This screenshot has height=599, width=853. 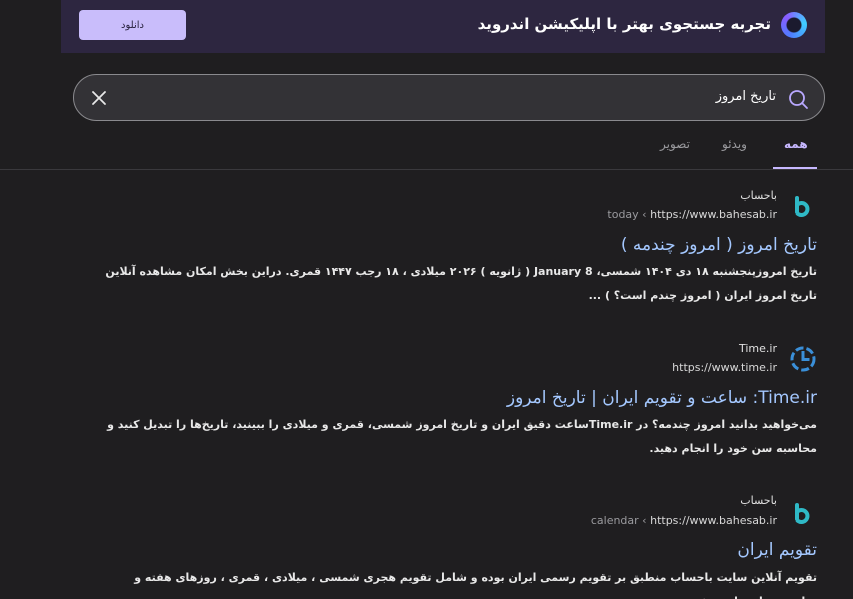 I want to click on close-icon, so click(x=99, y=98).